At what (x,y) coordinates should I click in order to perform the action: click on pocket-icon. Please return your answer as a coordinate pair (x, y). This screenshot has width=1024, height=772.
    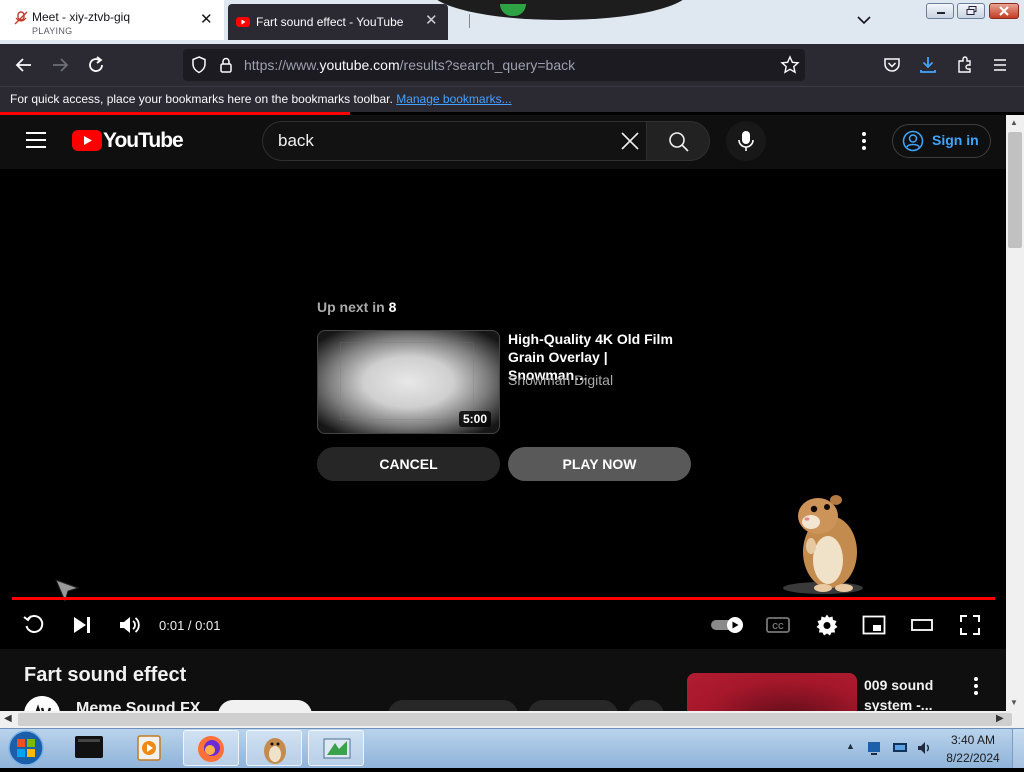
    Looking at the image, I should click on (892, 65).